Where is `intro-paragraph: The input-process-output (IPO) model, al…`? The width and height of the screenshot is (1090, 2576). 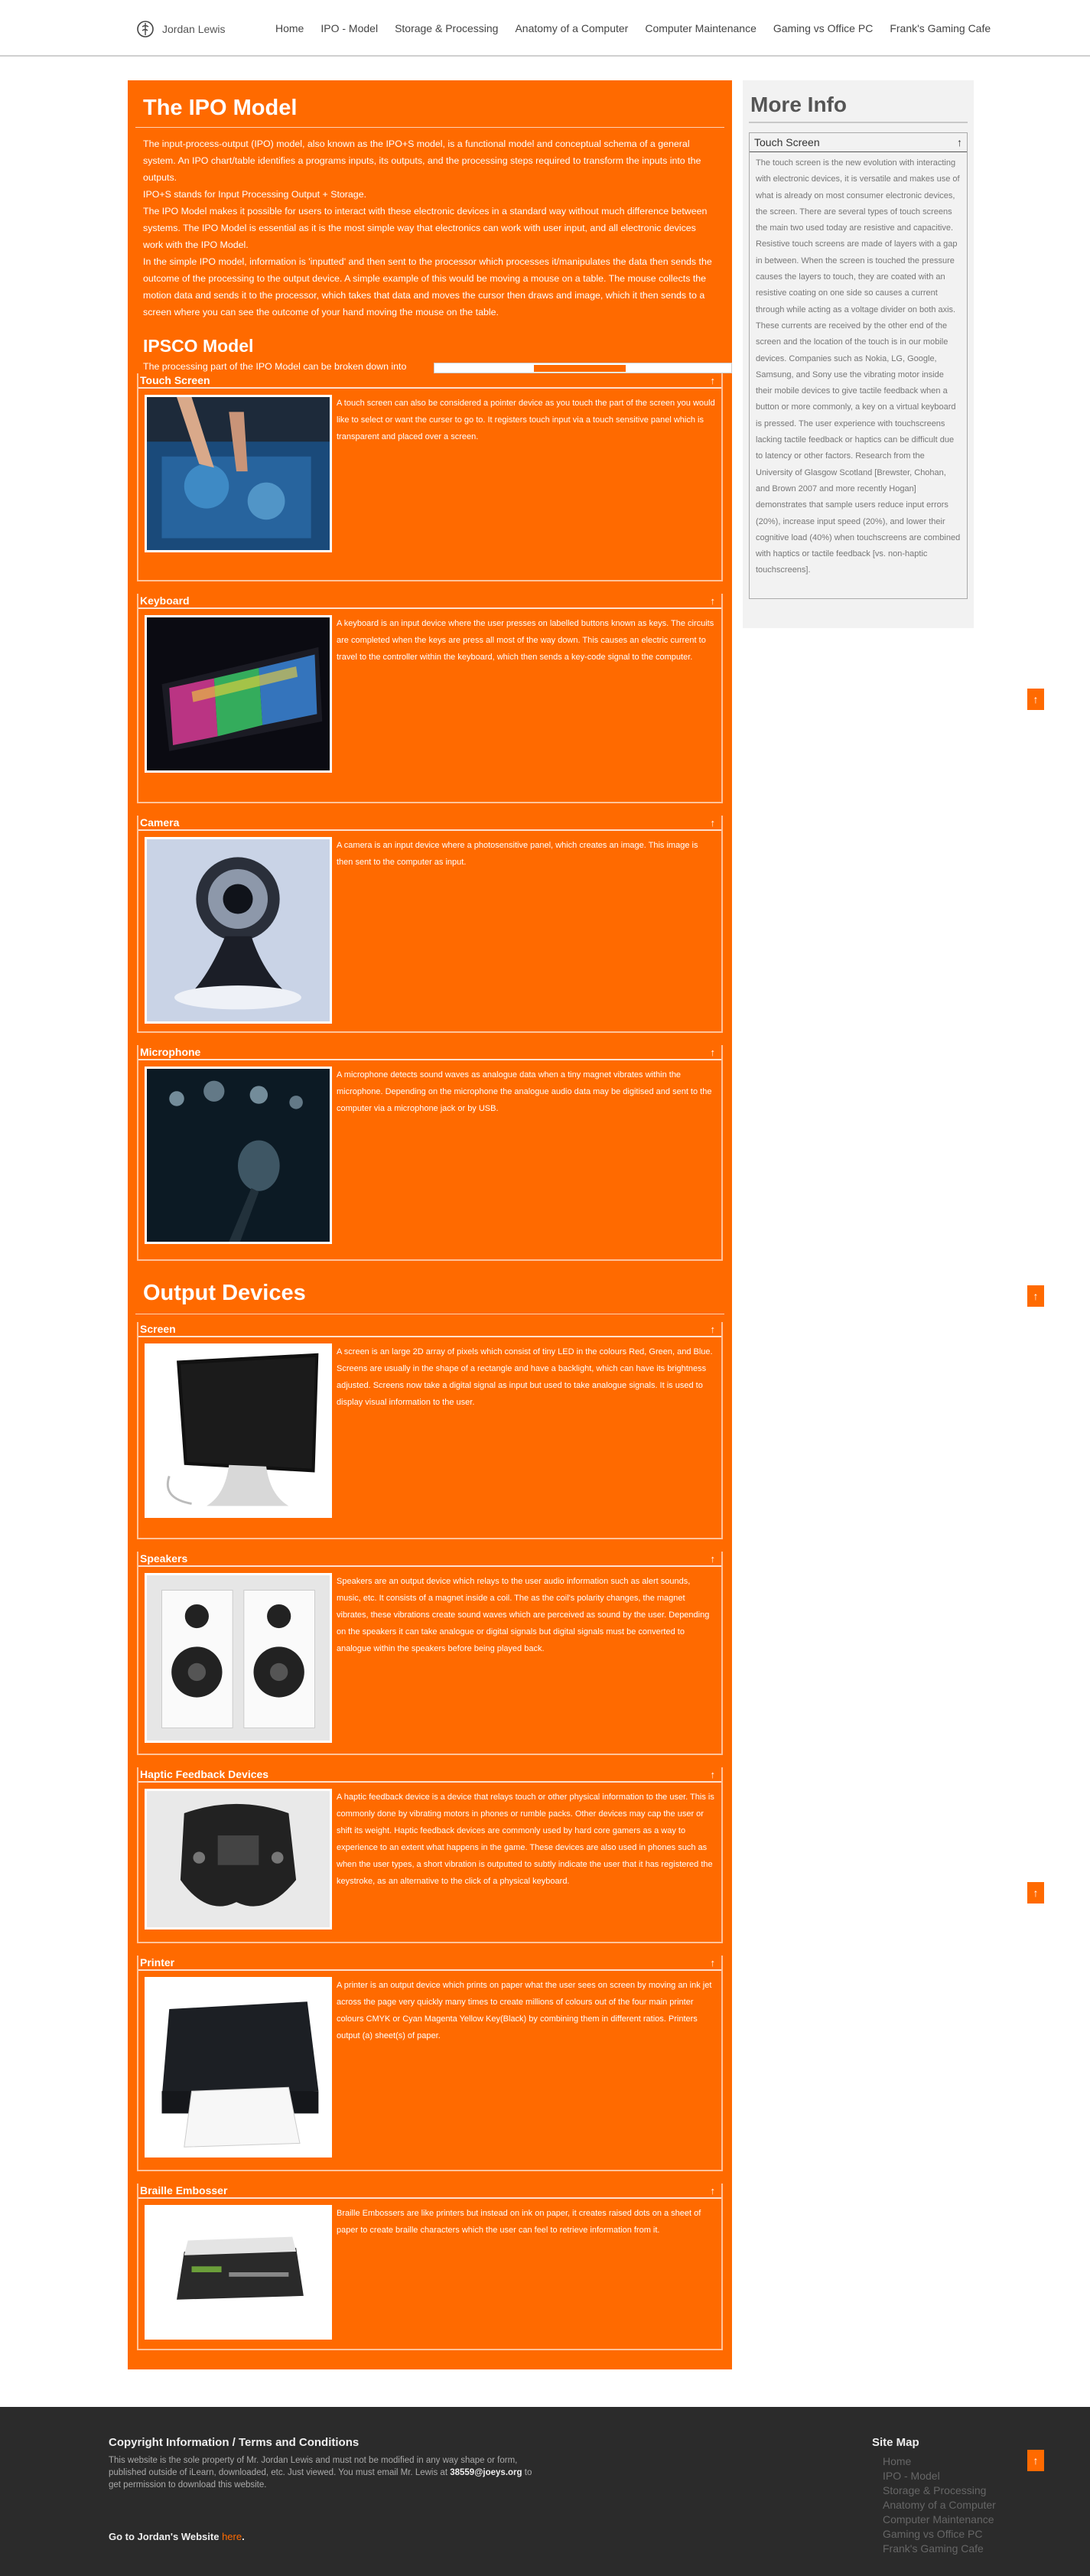 intro-paragraph: The input-process-output (IPO) model, al… is located at coordinates (422, 161).